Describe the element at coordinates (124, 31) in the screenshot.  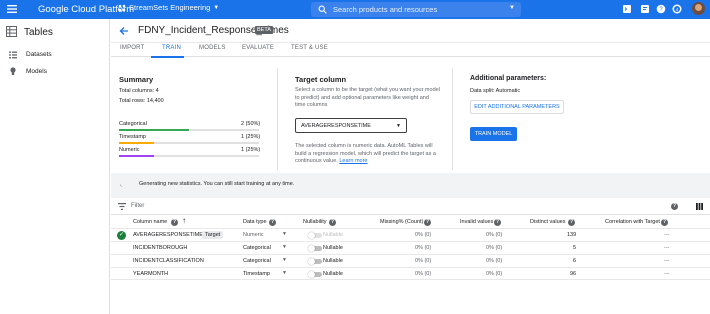
I see `back-arrow-icon` at that location.